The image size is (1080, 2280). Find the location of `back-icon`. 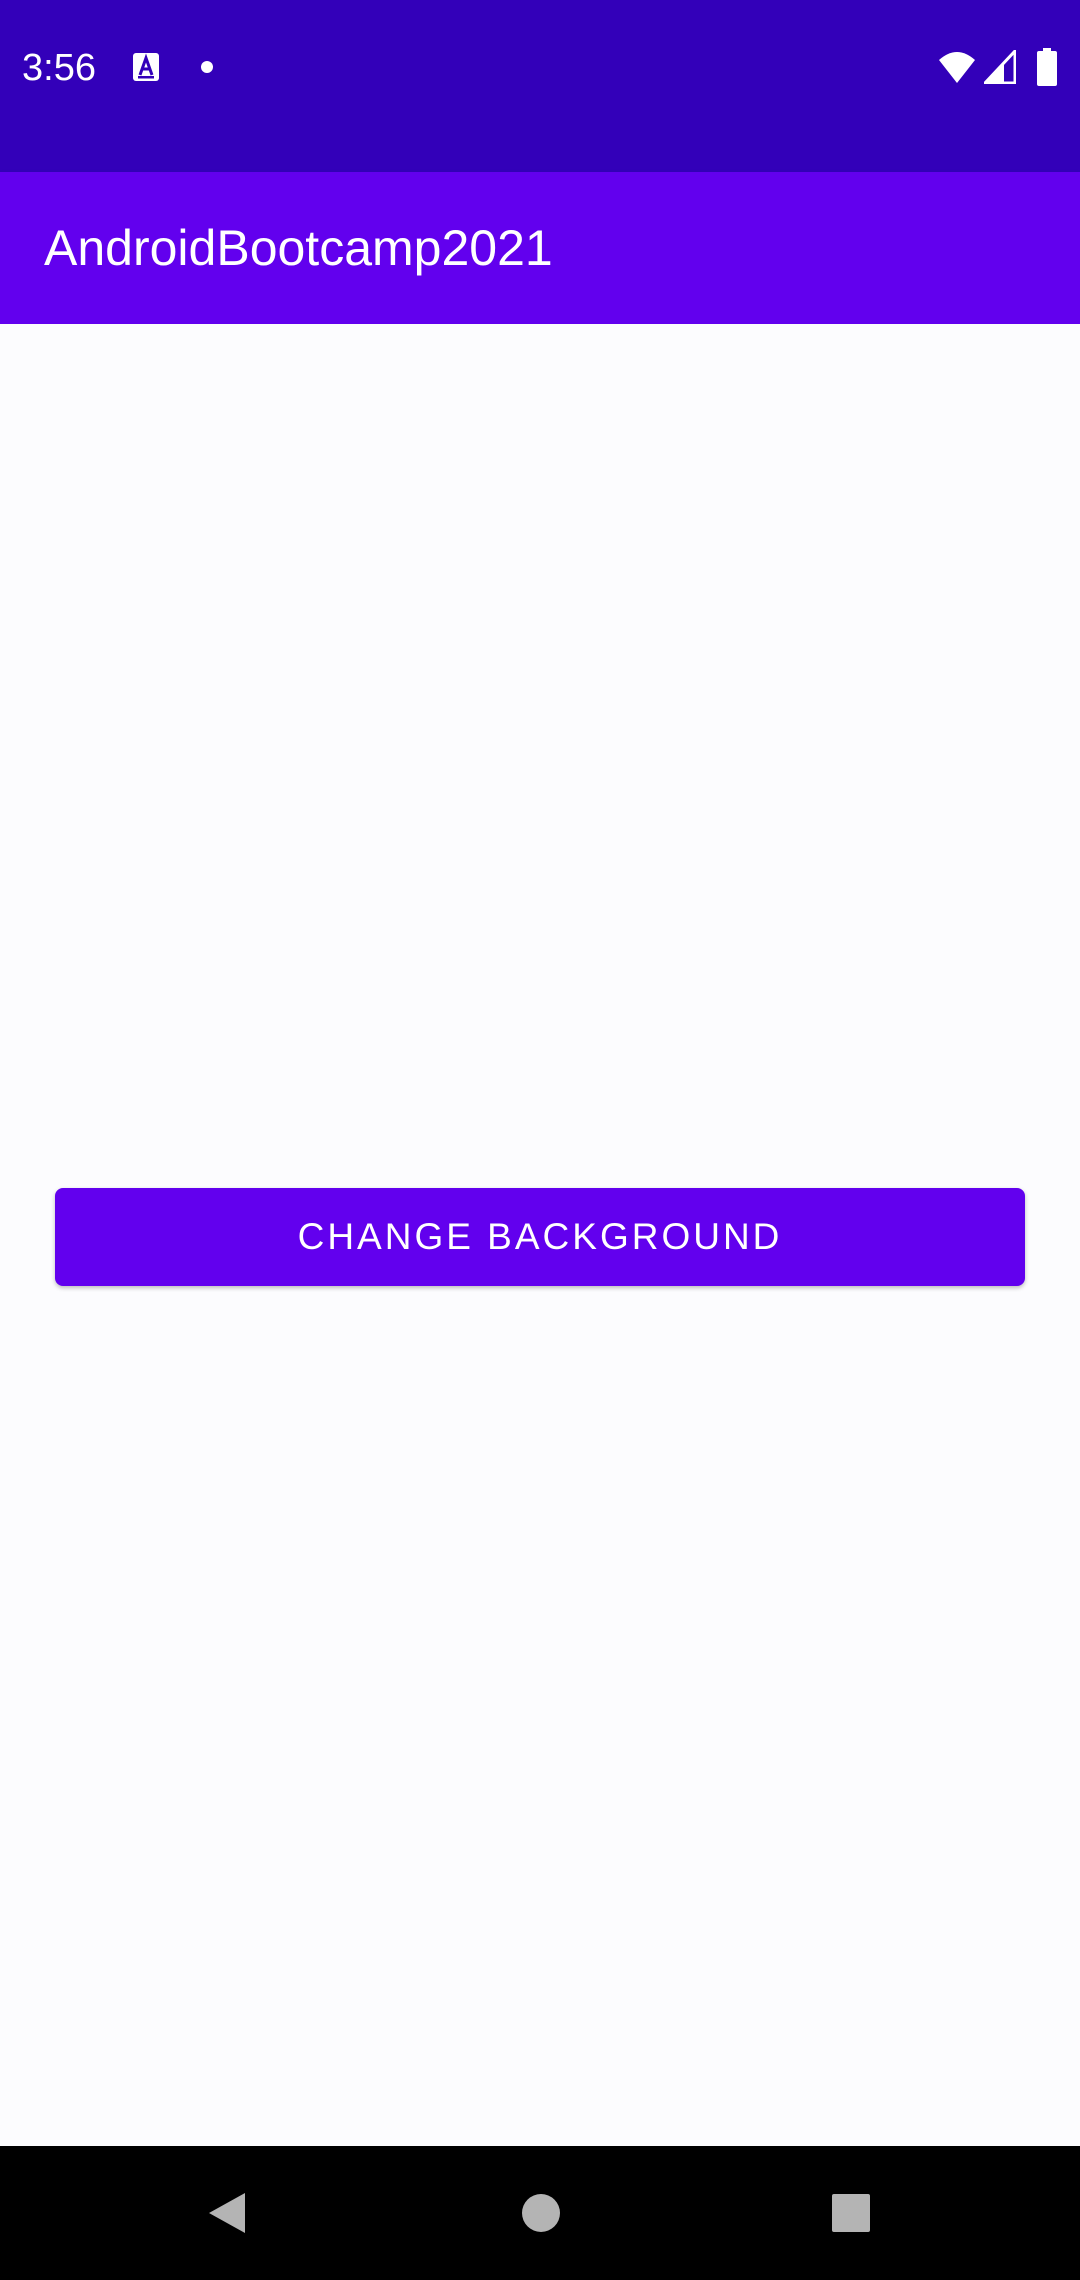

back-icon is located at coordinates (227, 2213).